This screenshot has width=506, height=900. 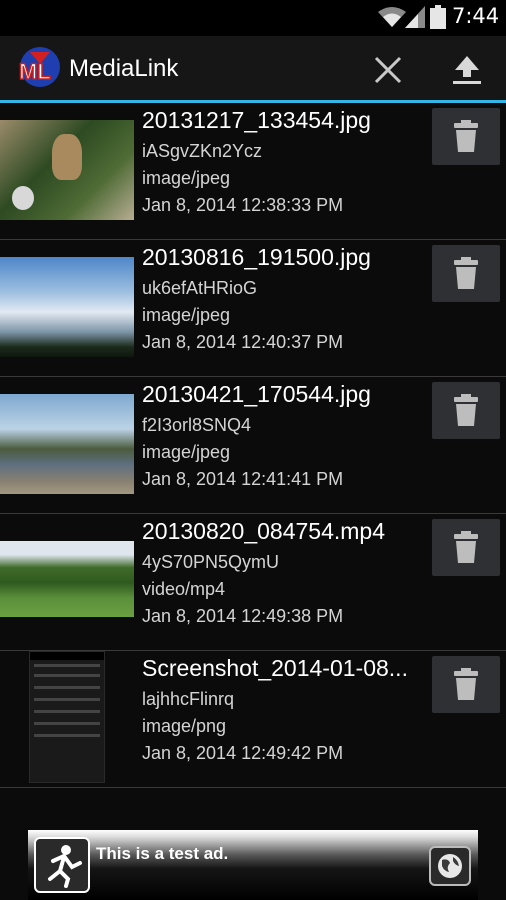 I want to click on ad-banner: This is a test ad., so click(x=253, y=865).